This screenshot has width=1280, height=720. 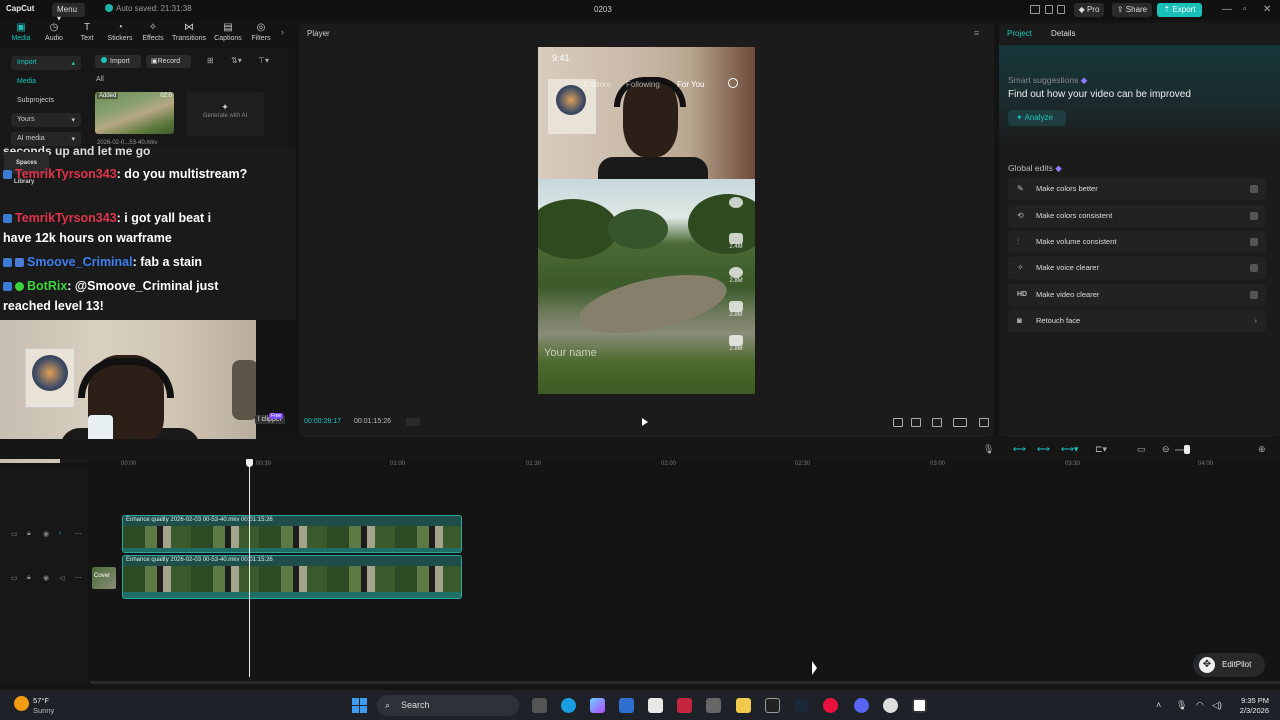 What do you see at coordinates (898, 422) in the screenshot?
I see `quality-icon` at bounding box center [898, 422].